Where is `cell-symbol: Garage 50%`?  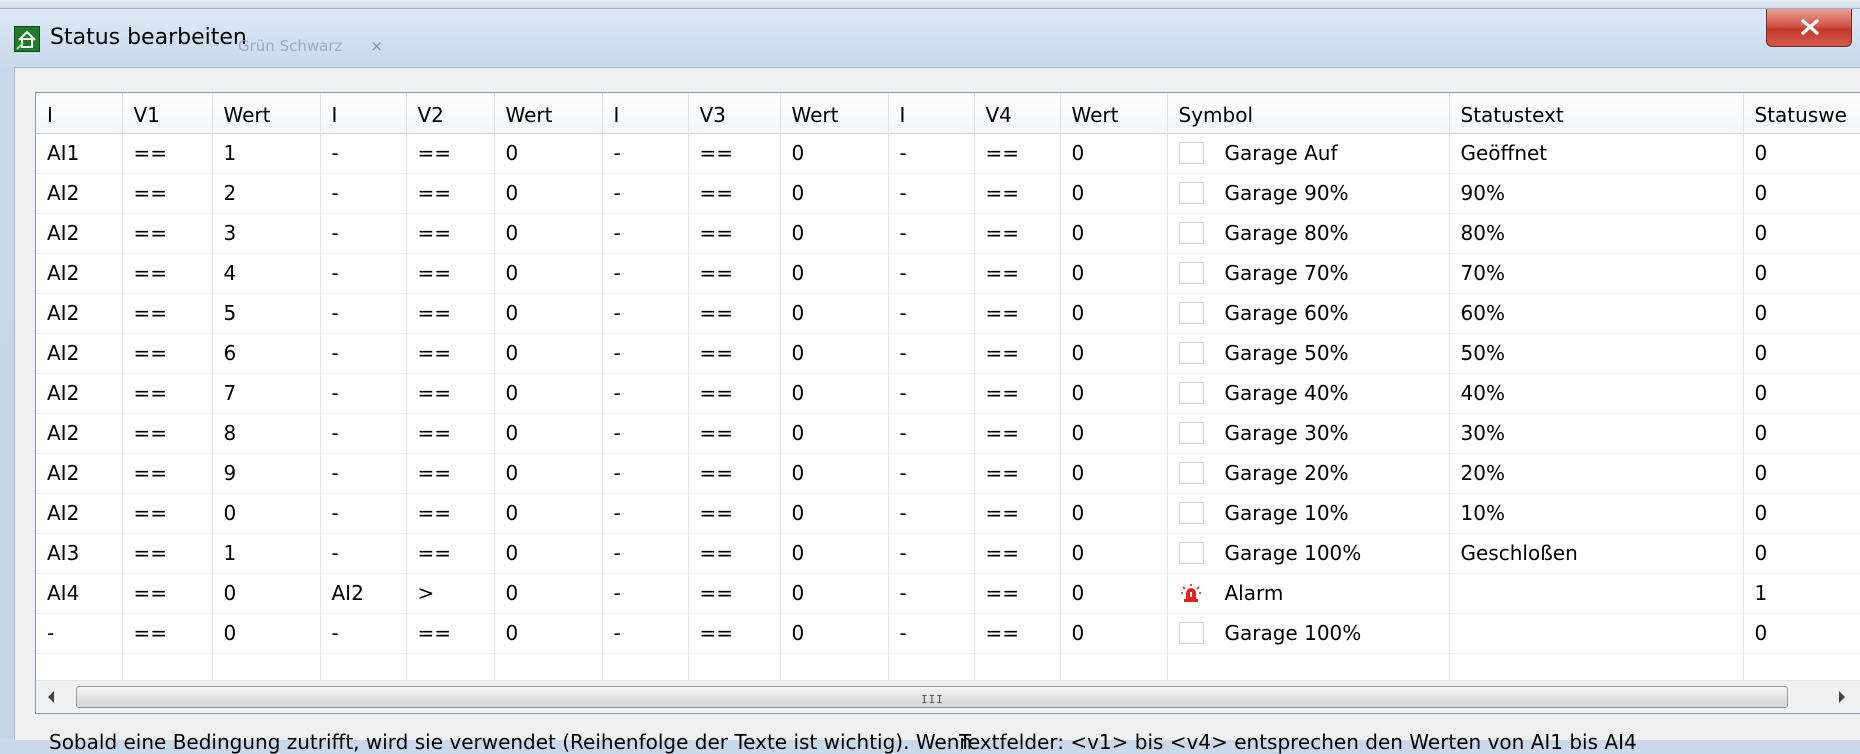
cell-symbol: Garage 50% is located at coordinates (1308, 353).